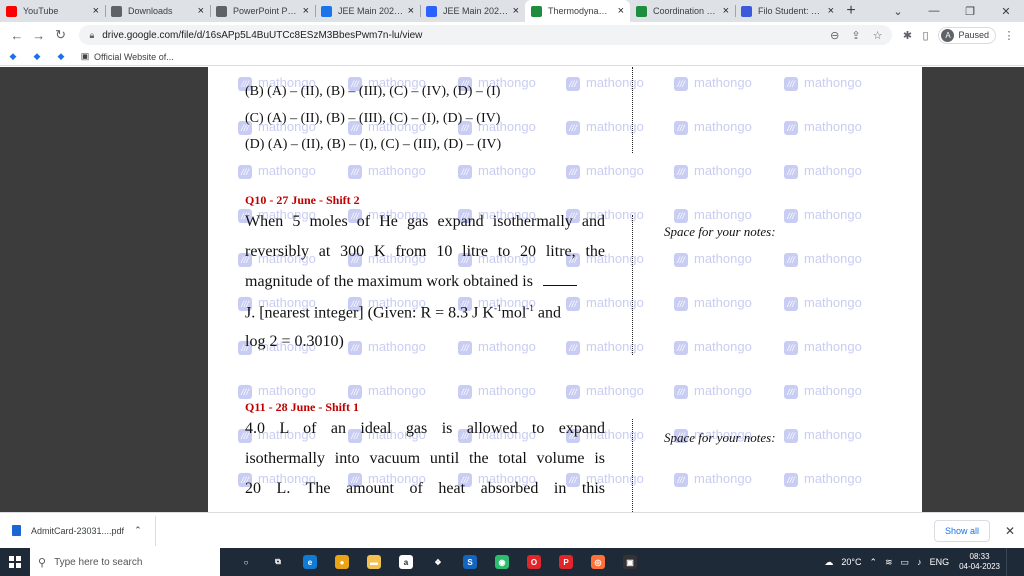  Describe the element at coordinates (138, 530) in the screenshot. I see `chevron-up-icon: ⌃` at that location.